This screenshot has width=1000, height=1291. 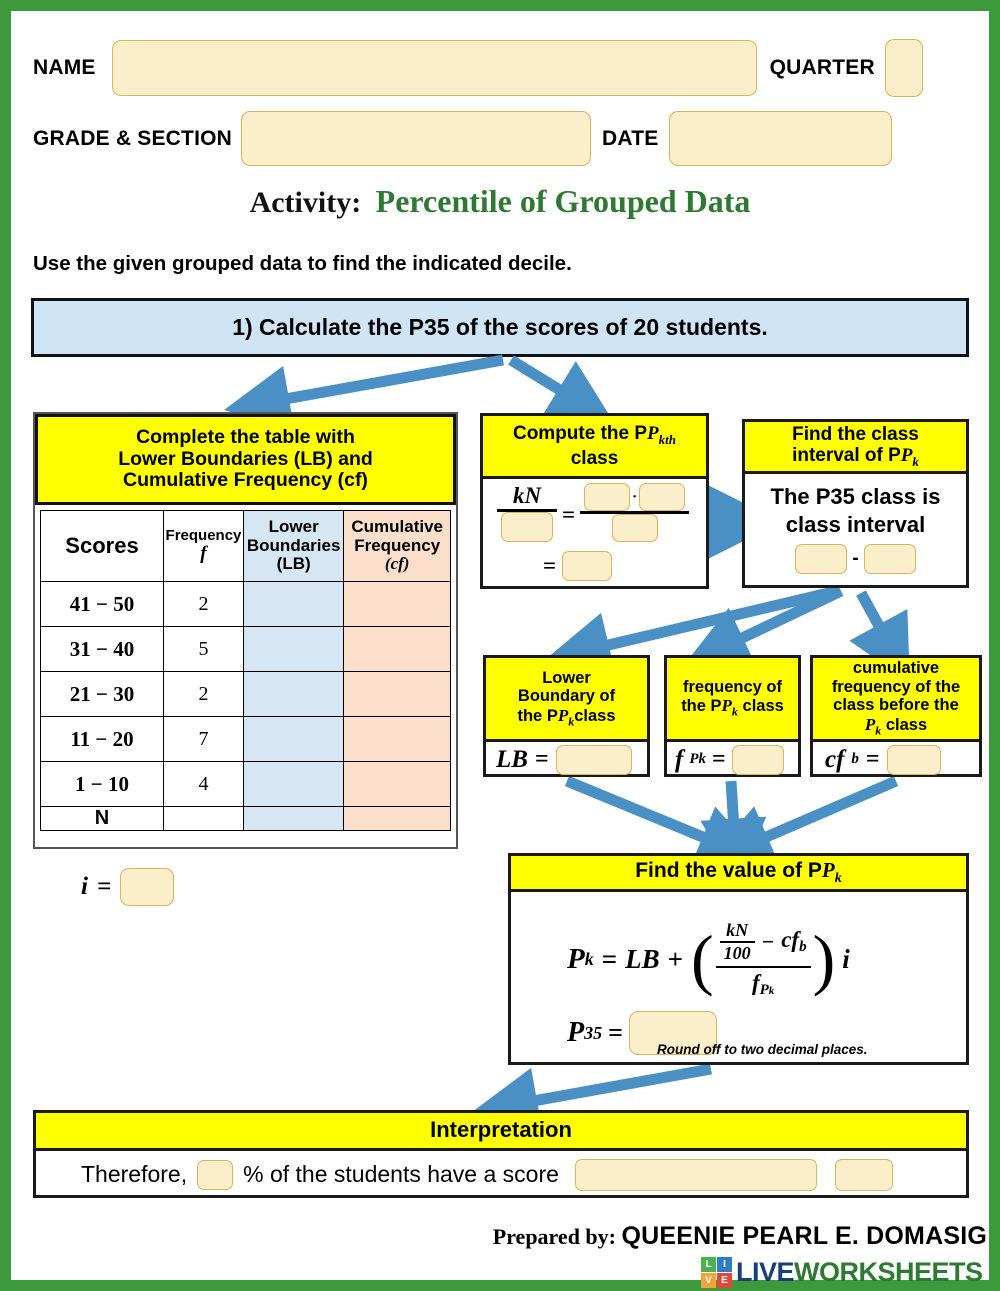 What do you see at coordinates (102, 649) in the screenshot?
I see `cell-score: 31 − 40` at bounding box center [102, 649].